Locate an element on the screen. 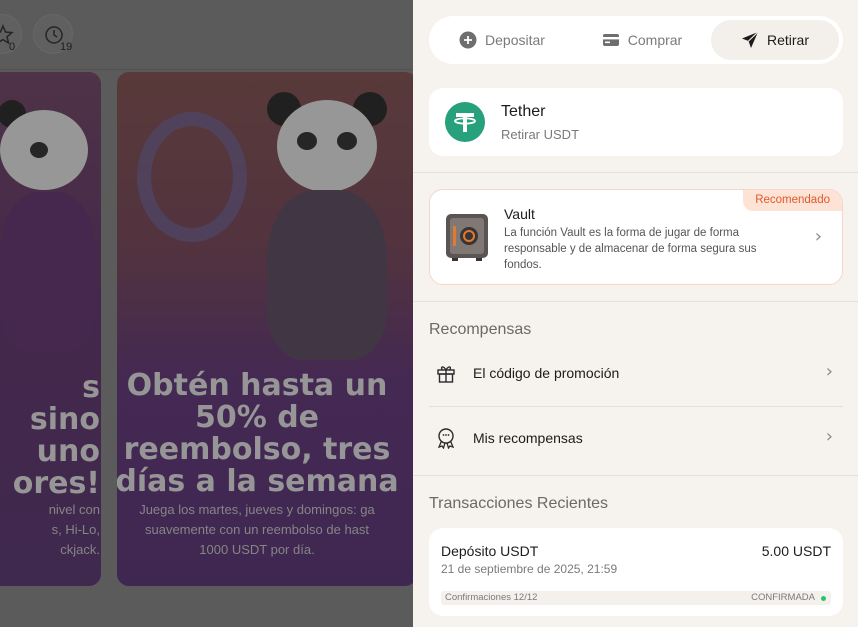  transaction-date: 21 de septiembre de 2025, 21:59 is located at coordinates (529, 569).